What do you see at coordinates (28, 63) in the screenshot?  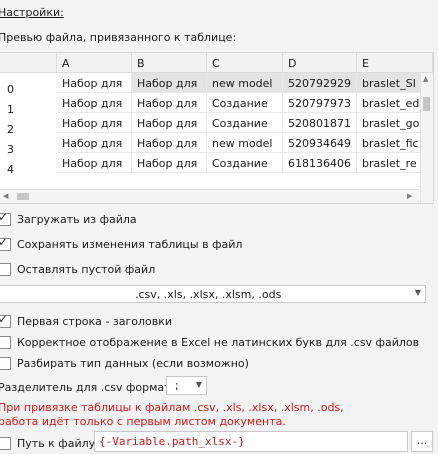 I see `corner-header` at bounding box center [28, 63].